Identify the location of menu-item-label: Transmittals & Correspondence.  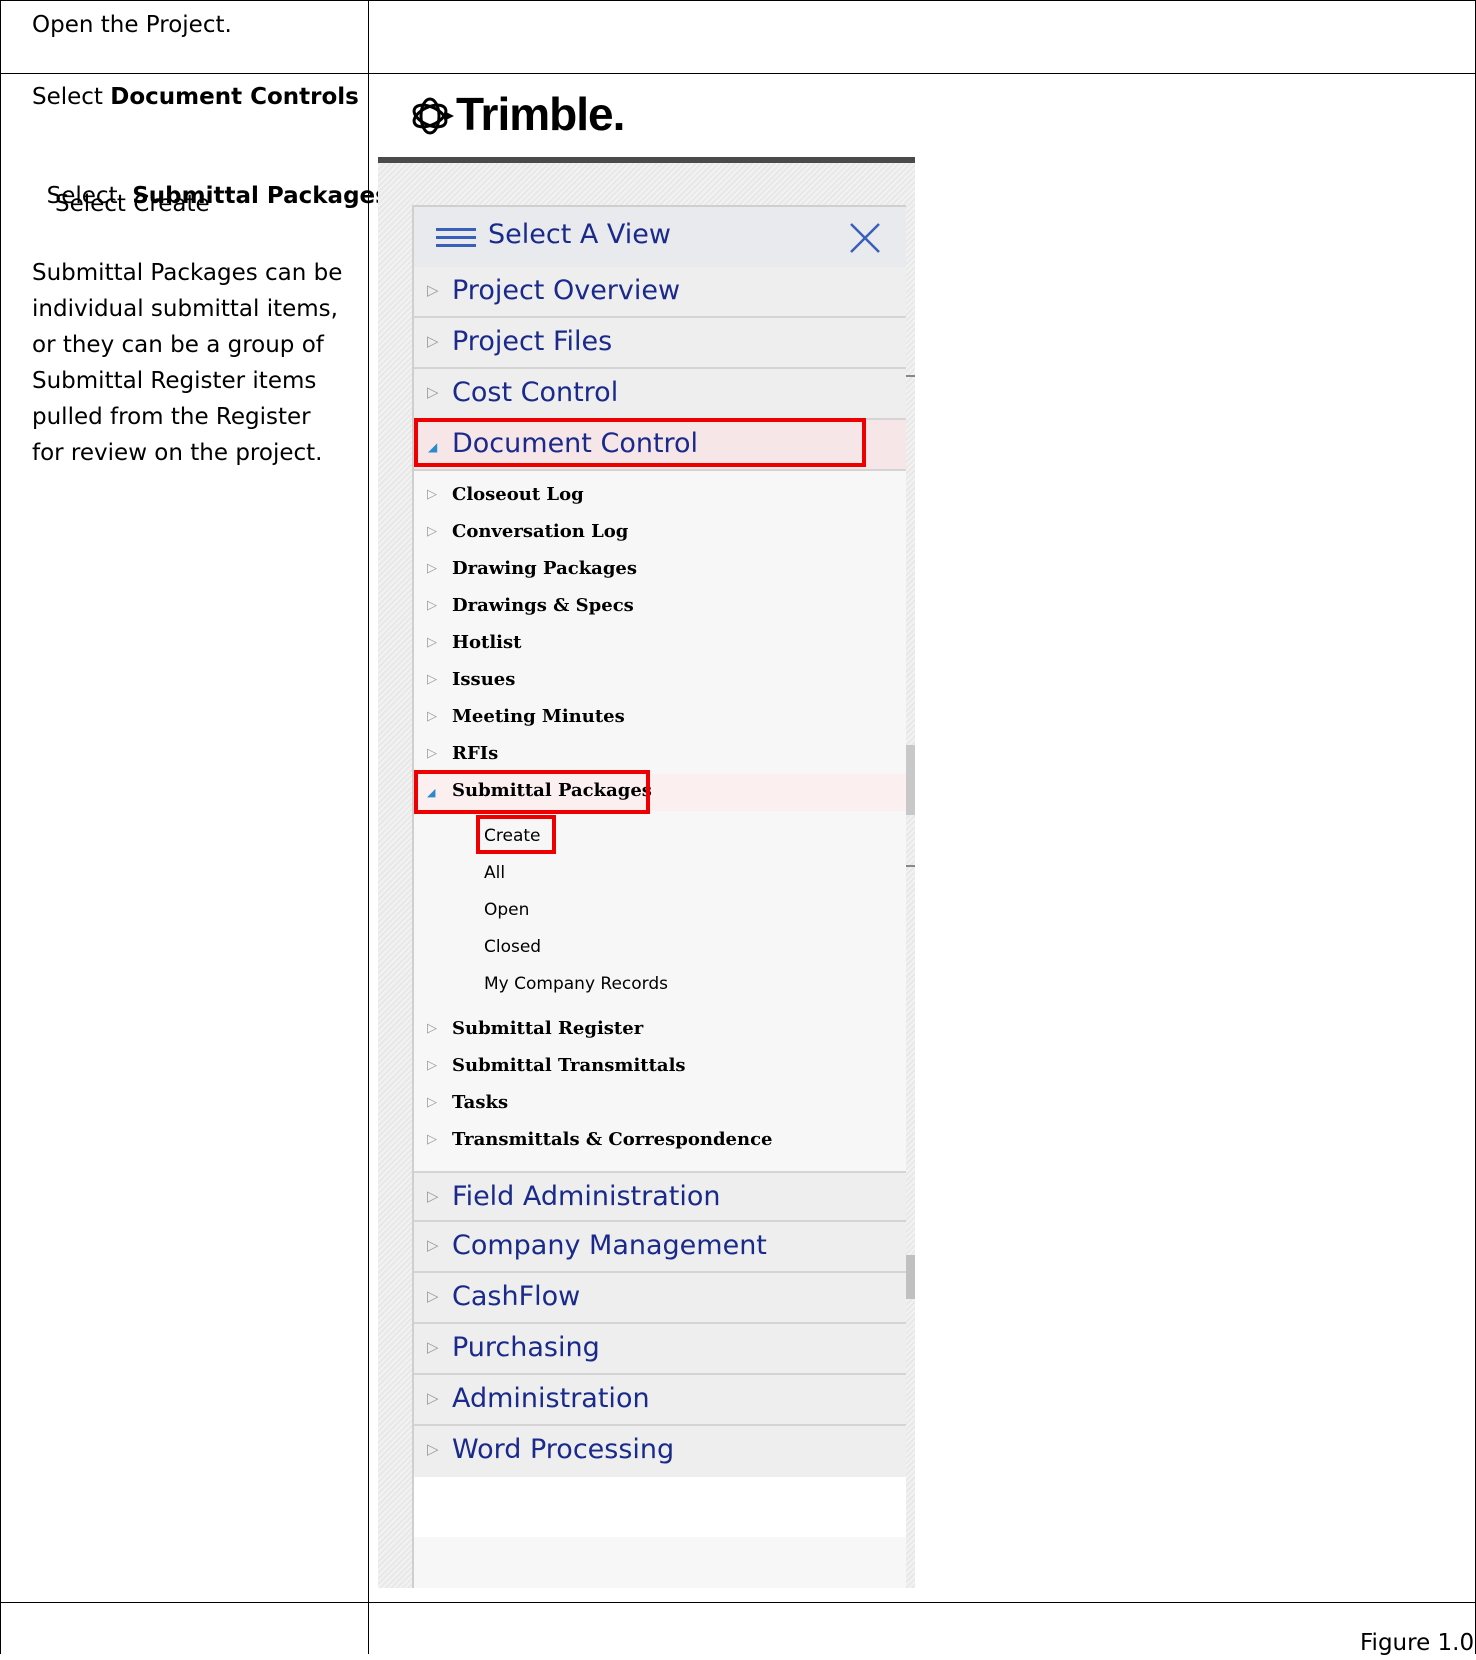
(612, 1139).